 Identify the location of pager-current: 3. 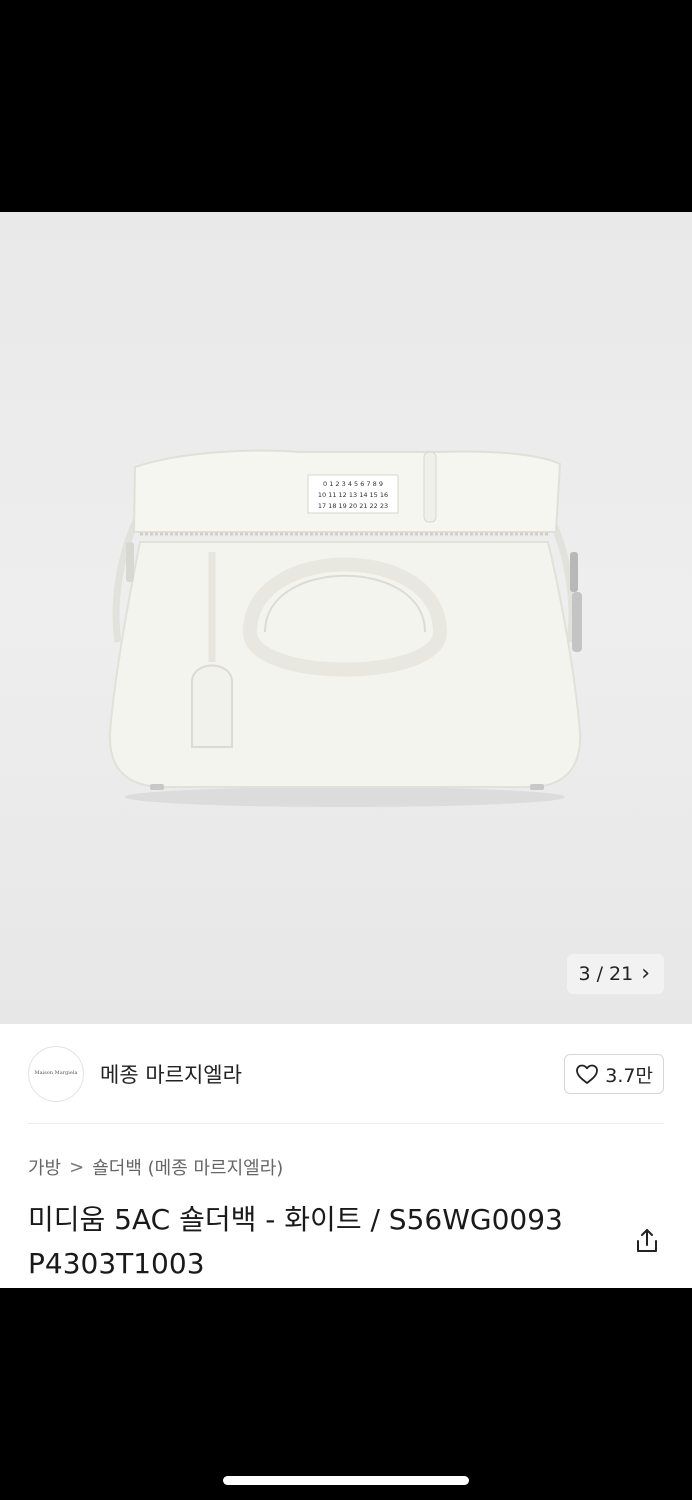
(584, 974).